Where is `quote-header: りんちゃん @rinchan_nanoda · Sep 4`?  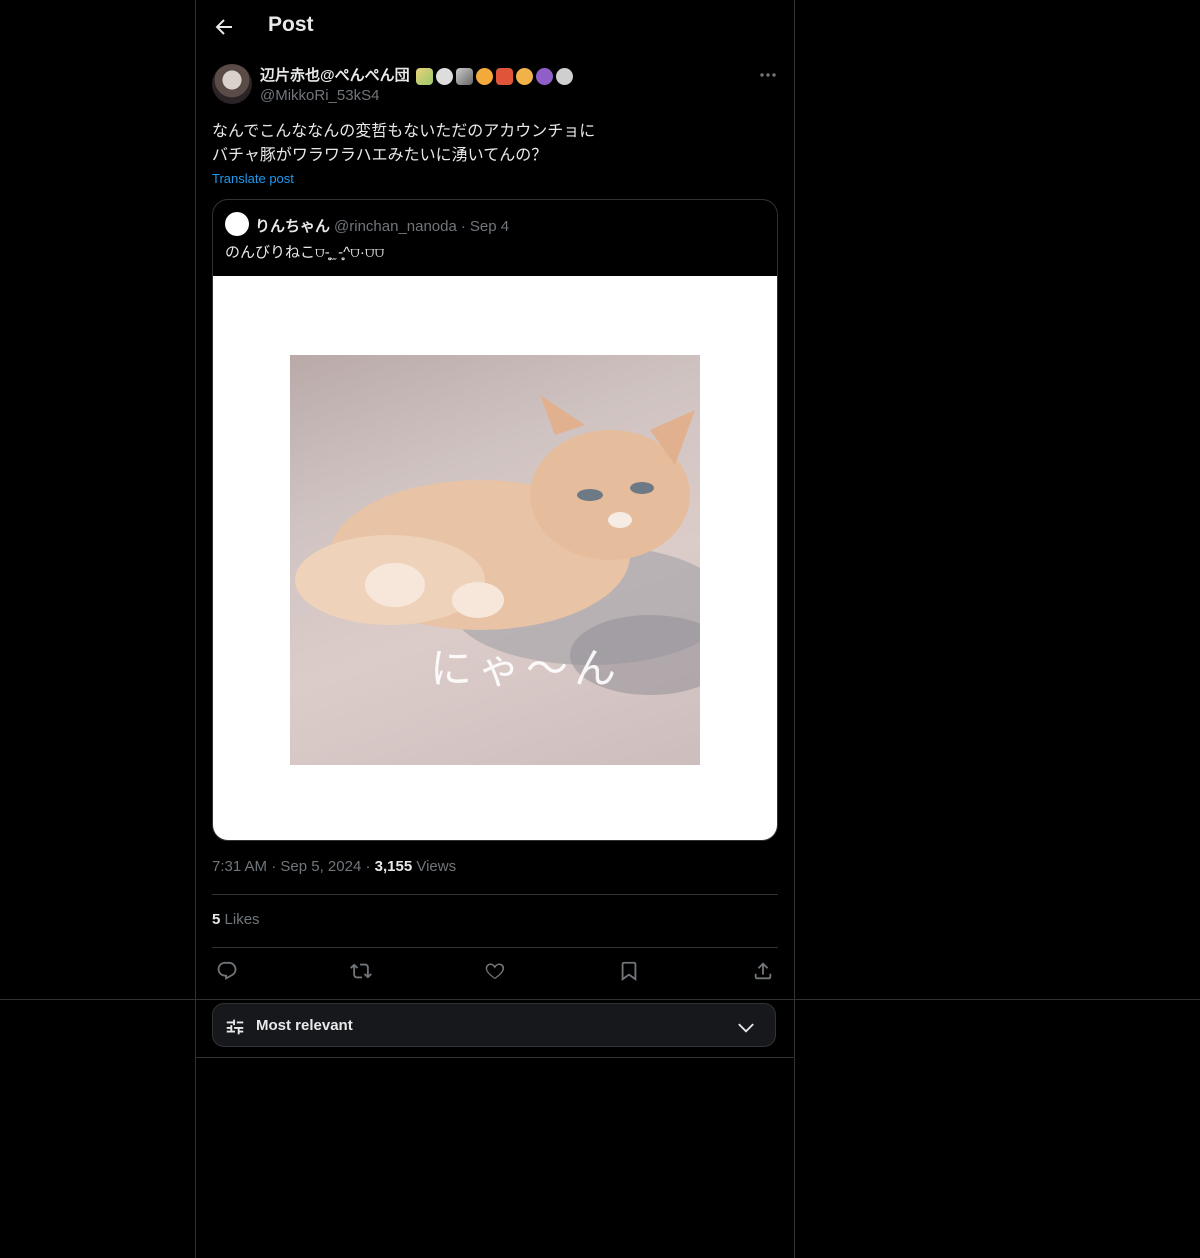
quote-header: りんちゃん @rinchan_nanoda · Sep 4 is located at coordinates (382, 225).